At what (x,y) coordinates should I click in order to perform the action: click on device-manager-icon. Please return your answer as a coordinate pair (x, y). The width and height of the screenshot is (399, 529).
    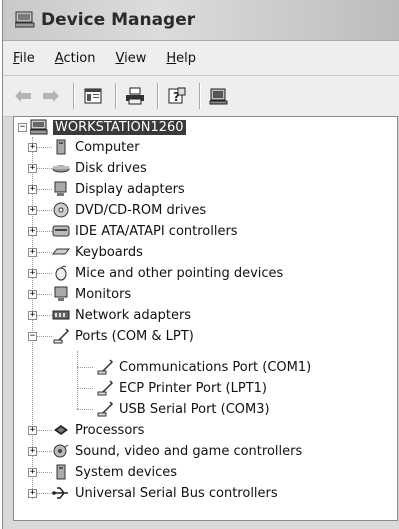
    Looking at the image, I should click on (24, 20).